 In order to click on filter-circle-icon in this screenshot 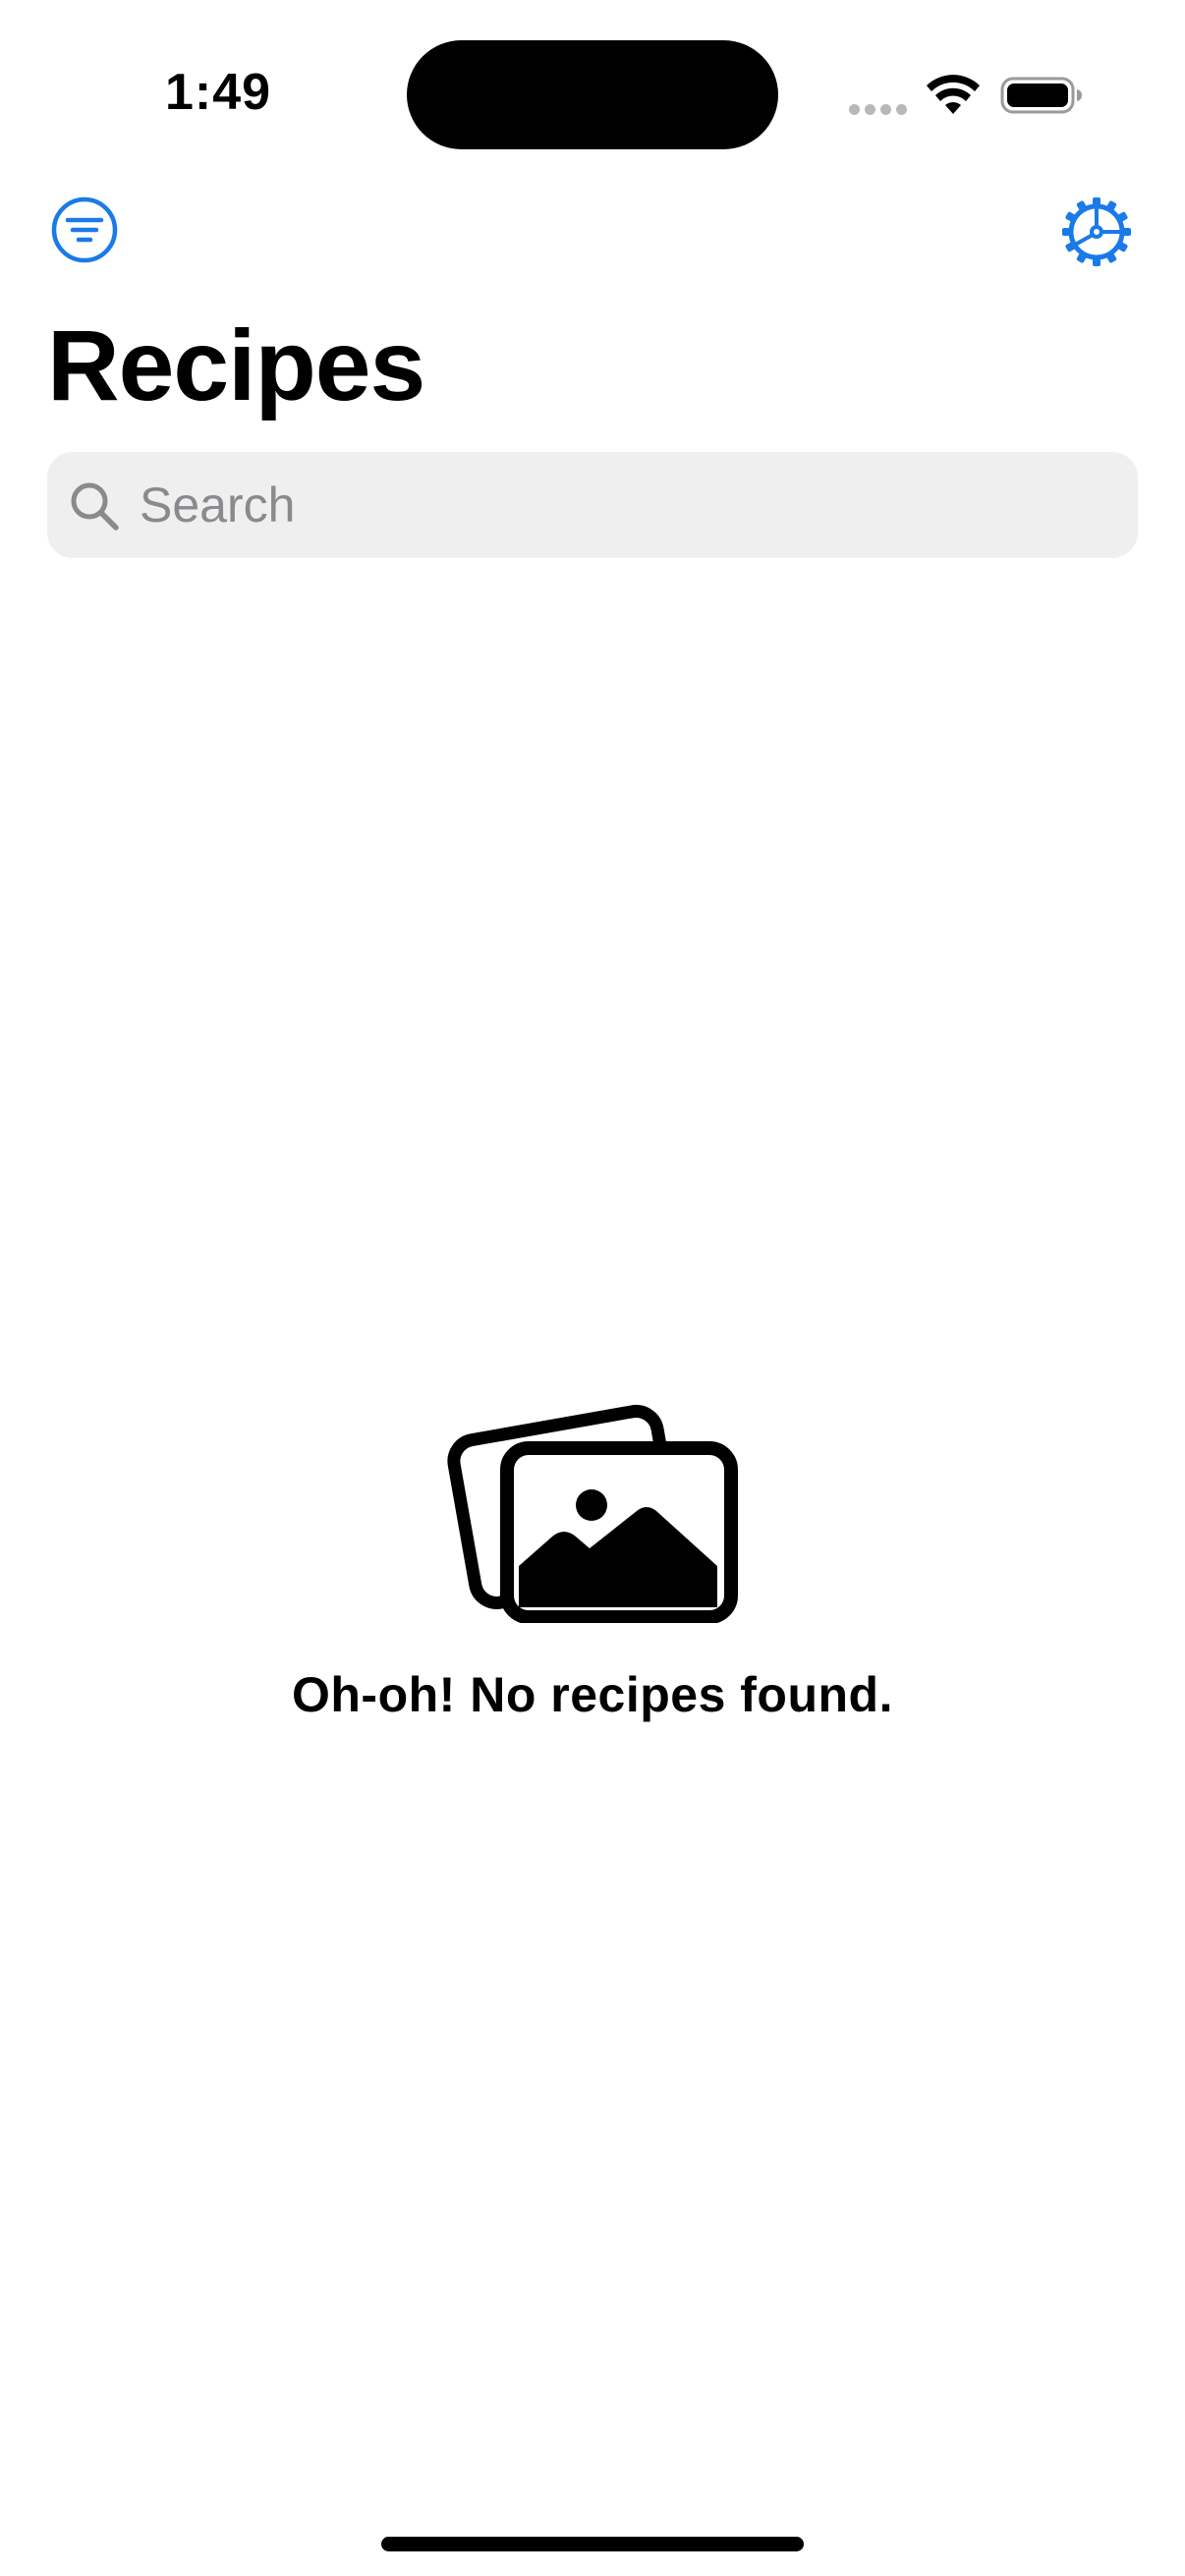, I will do `click(84, 229)`.